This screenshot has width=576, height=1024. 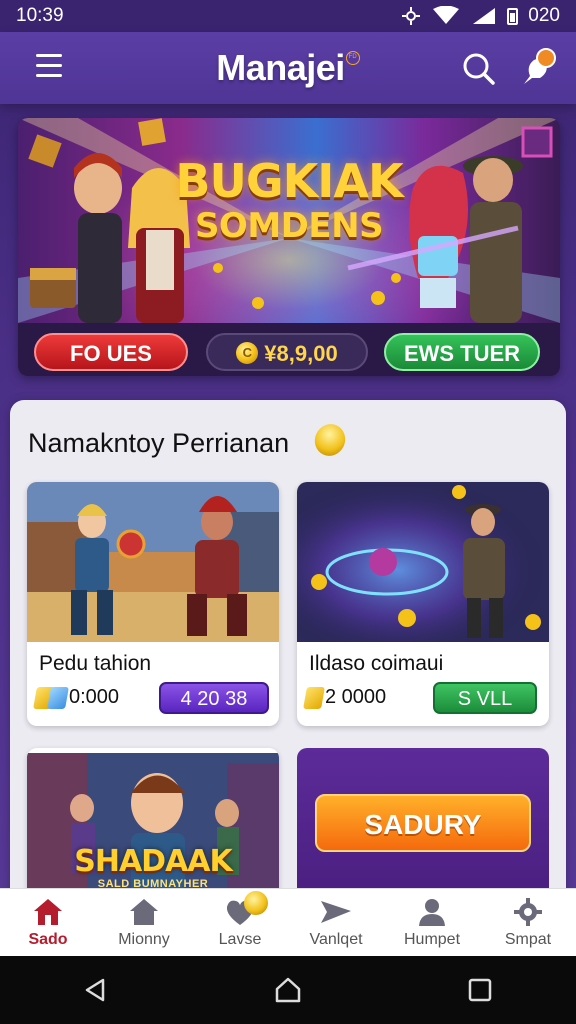 I want to click on signal-icon, so click(x=484, y=16).